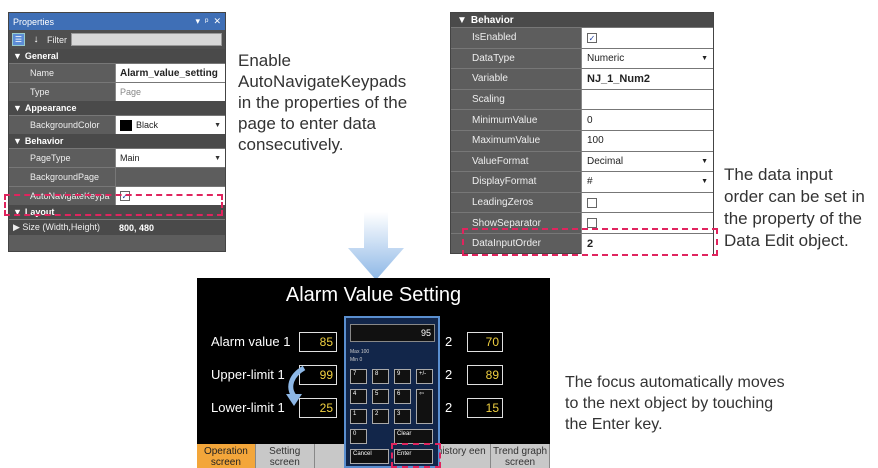 This screenshot has width=878, height=468. I want to click on row-data-type: DataType Numeric ▼, so click(582, 58).